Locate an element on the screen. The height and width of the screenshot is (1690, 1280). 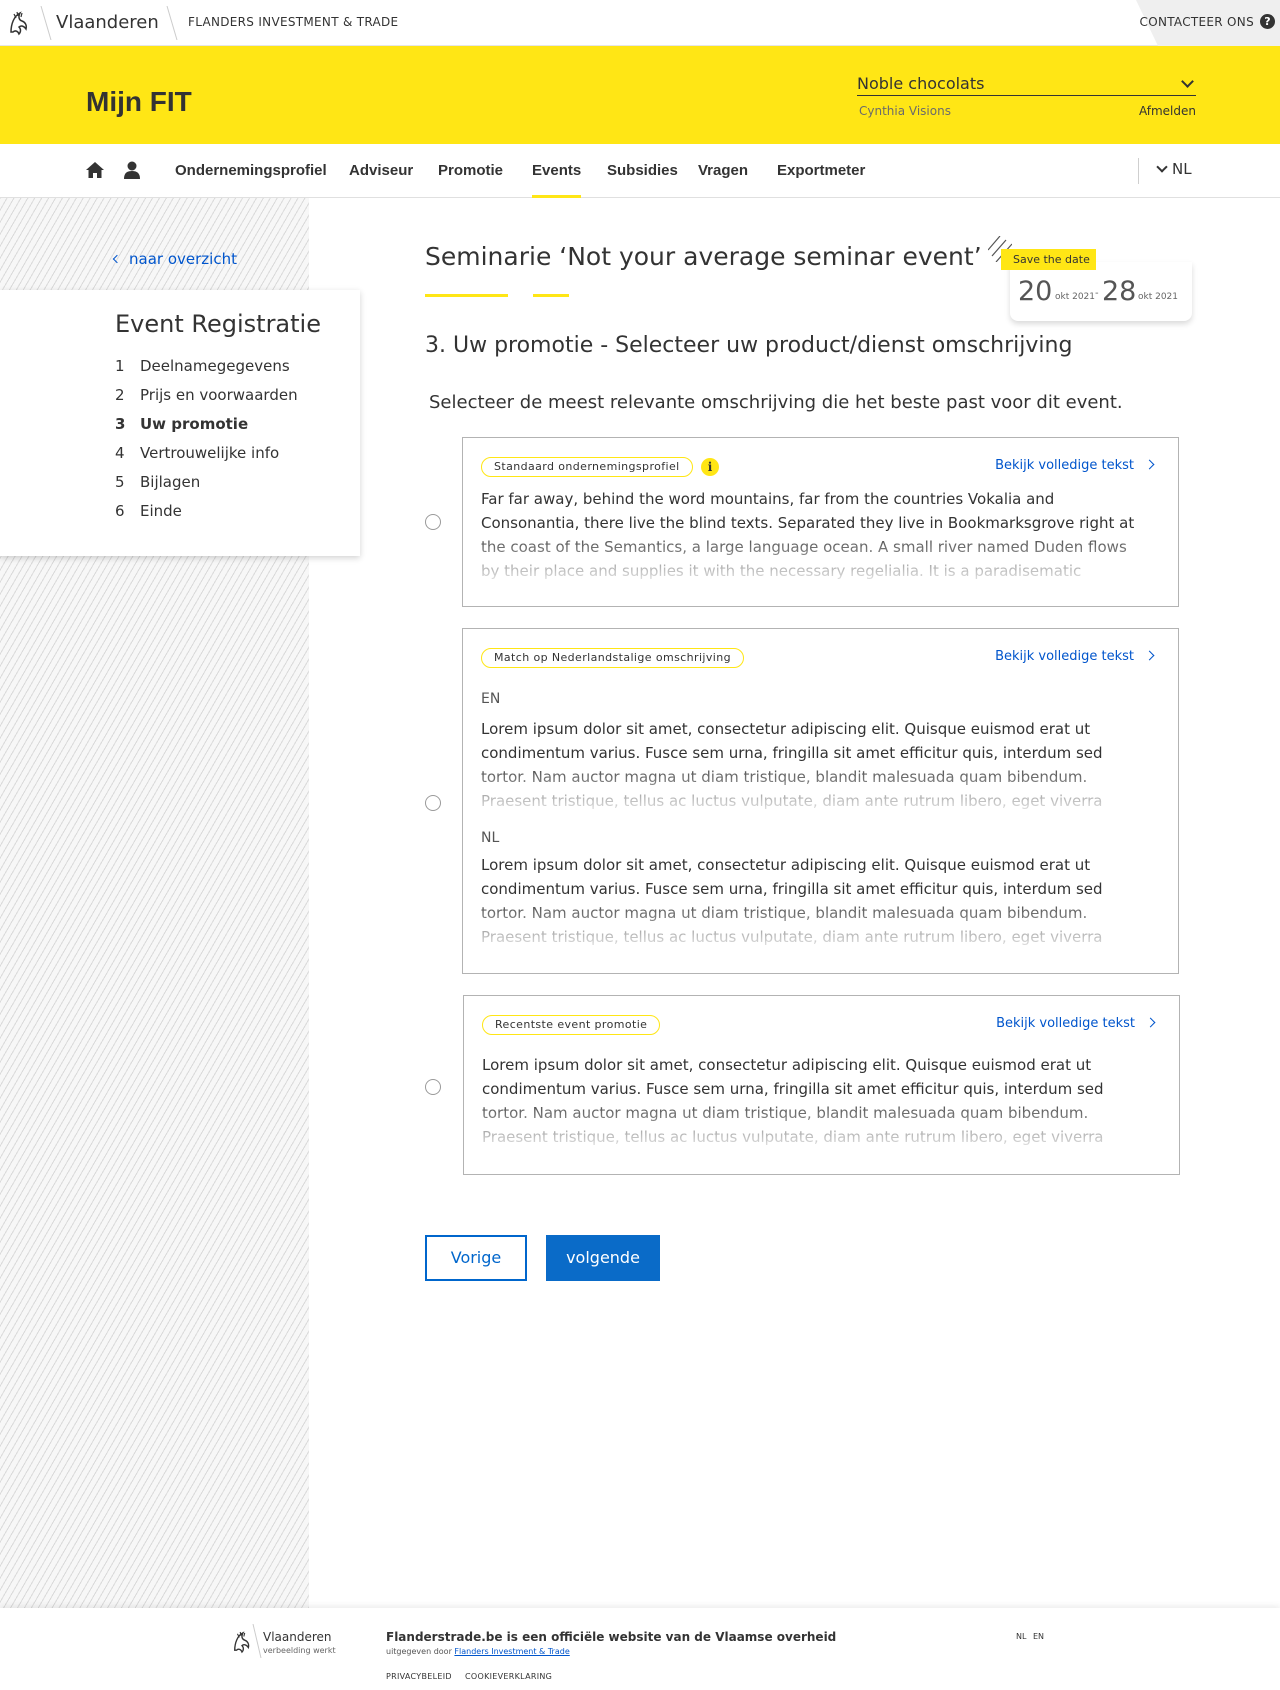
footer-language-nl: NL is located at coordinates (1021, 1636).